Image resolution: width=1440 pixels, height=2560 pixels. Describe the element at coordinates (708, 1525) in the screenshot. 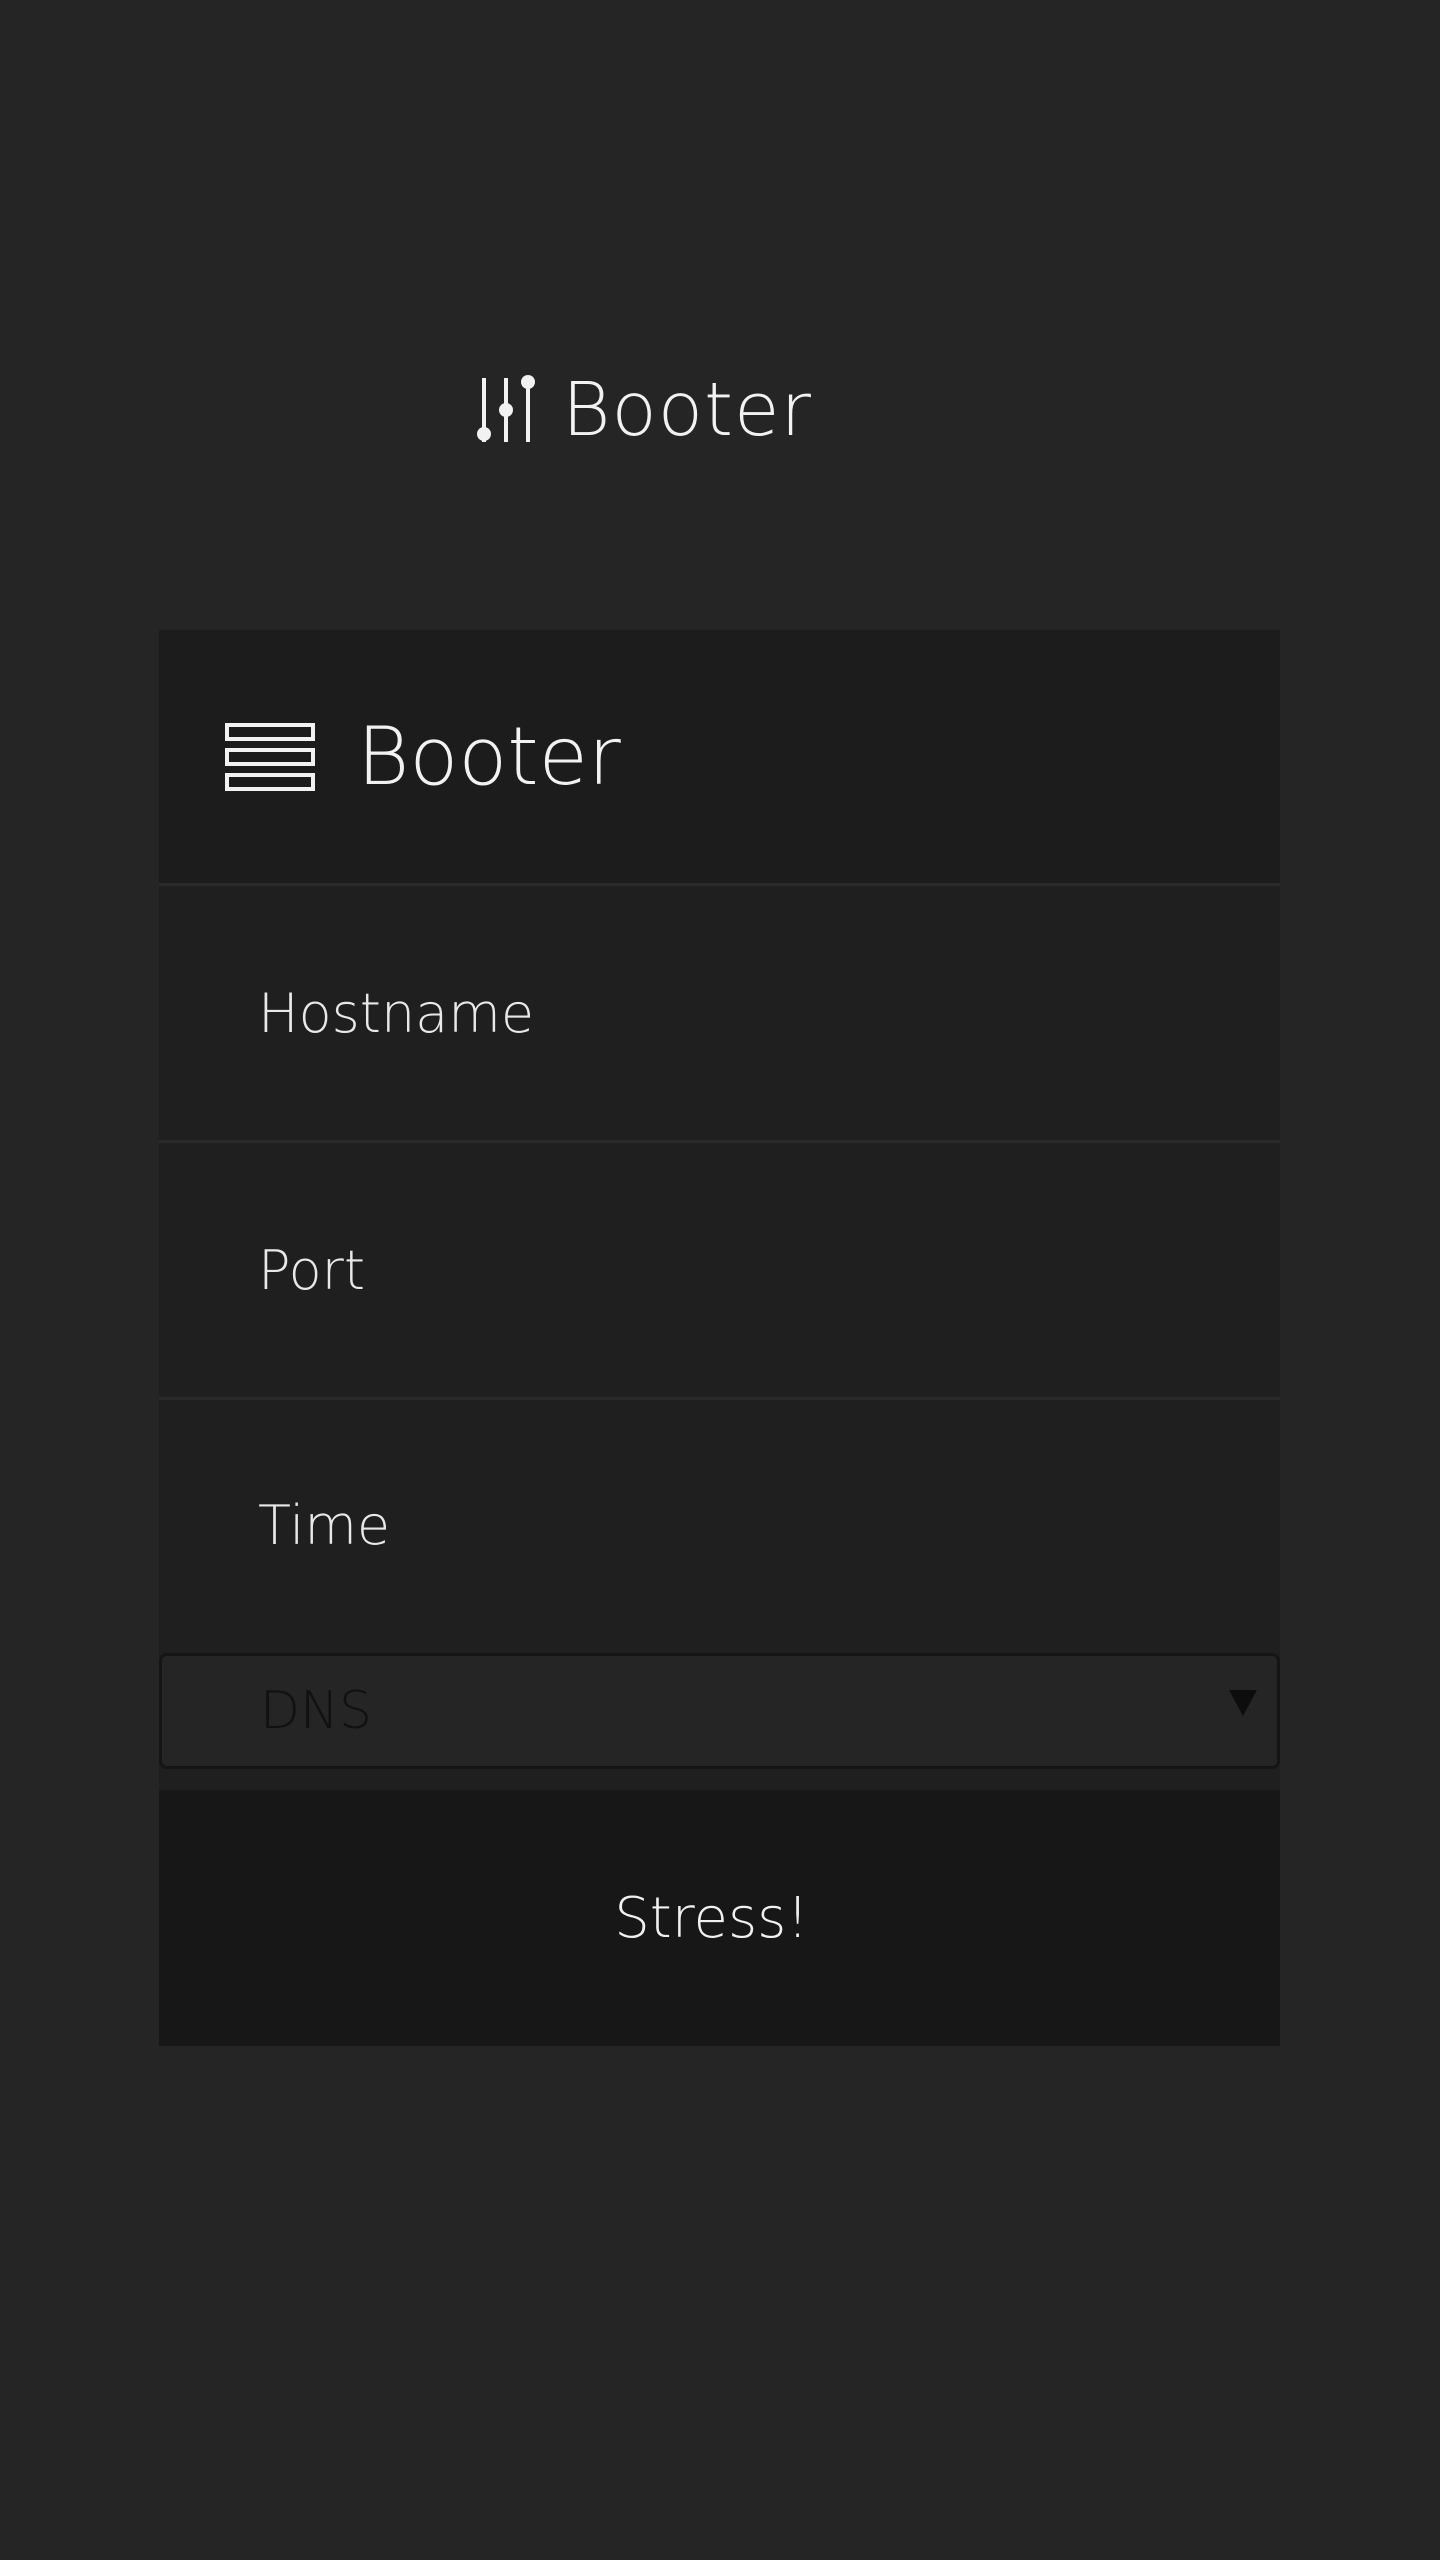

I see `time-input` at that location.